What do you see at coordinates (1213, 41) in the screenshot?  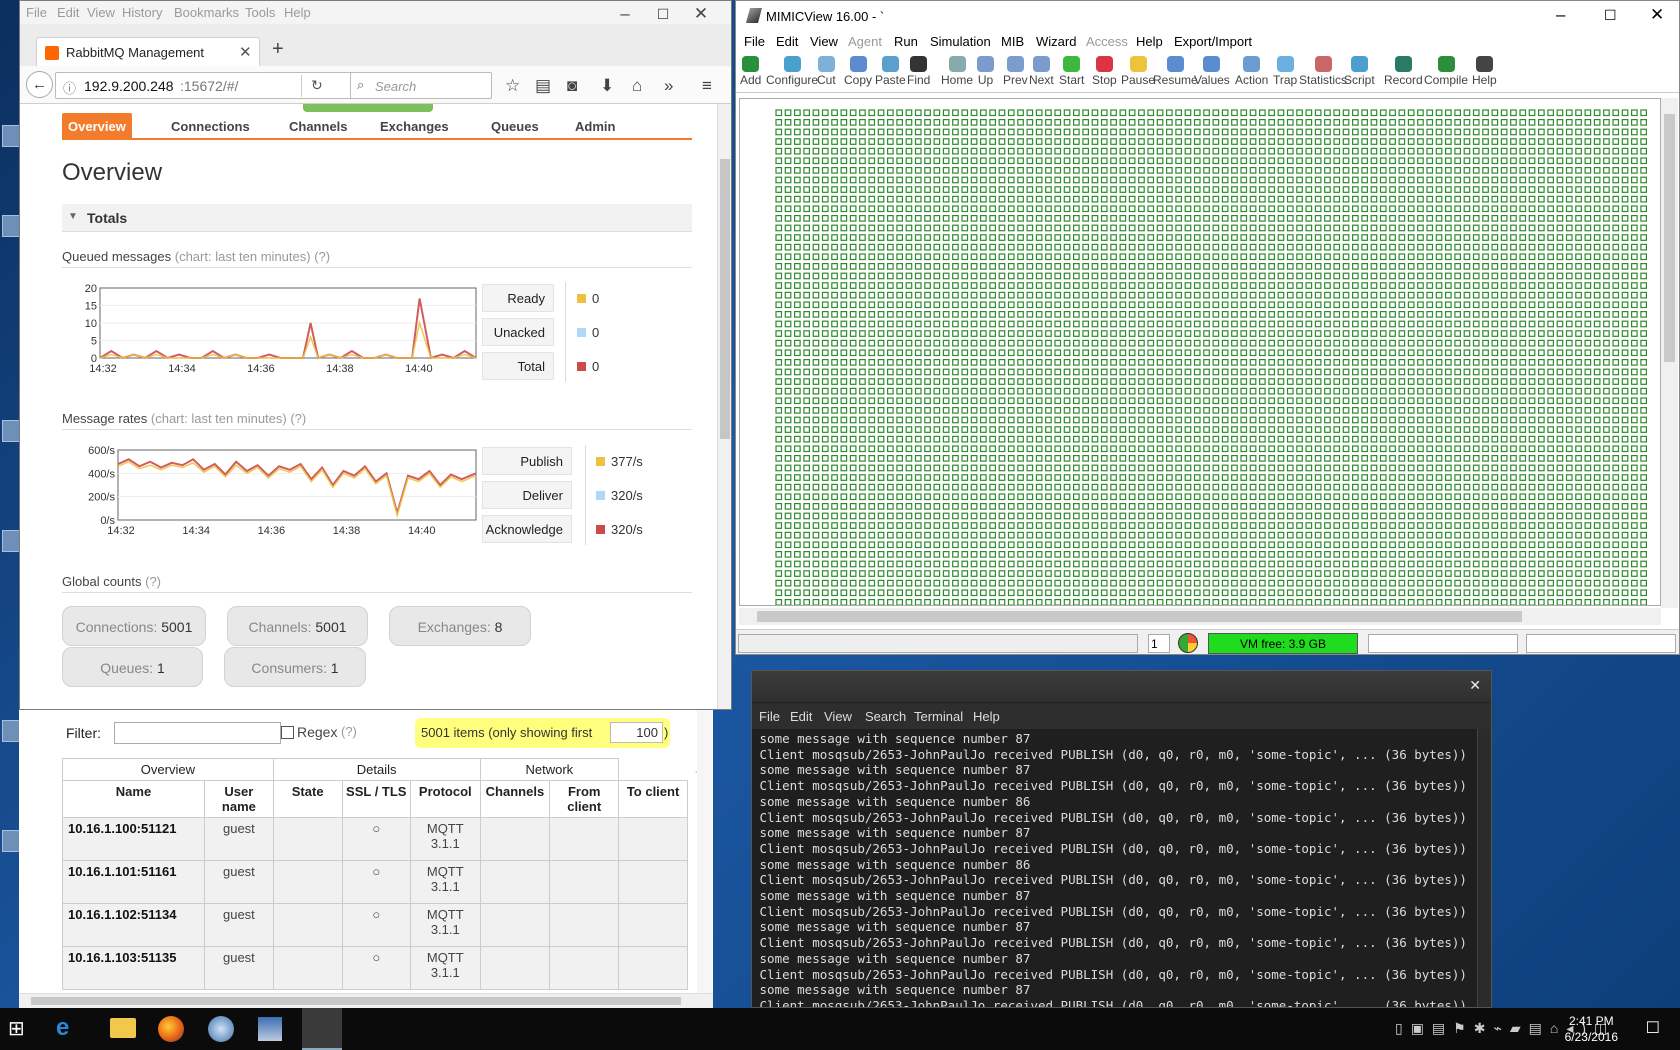 I see `menu-export-import: Export/Import` at bounding box center [1213, 41].